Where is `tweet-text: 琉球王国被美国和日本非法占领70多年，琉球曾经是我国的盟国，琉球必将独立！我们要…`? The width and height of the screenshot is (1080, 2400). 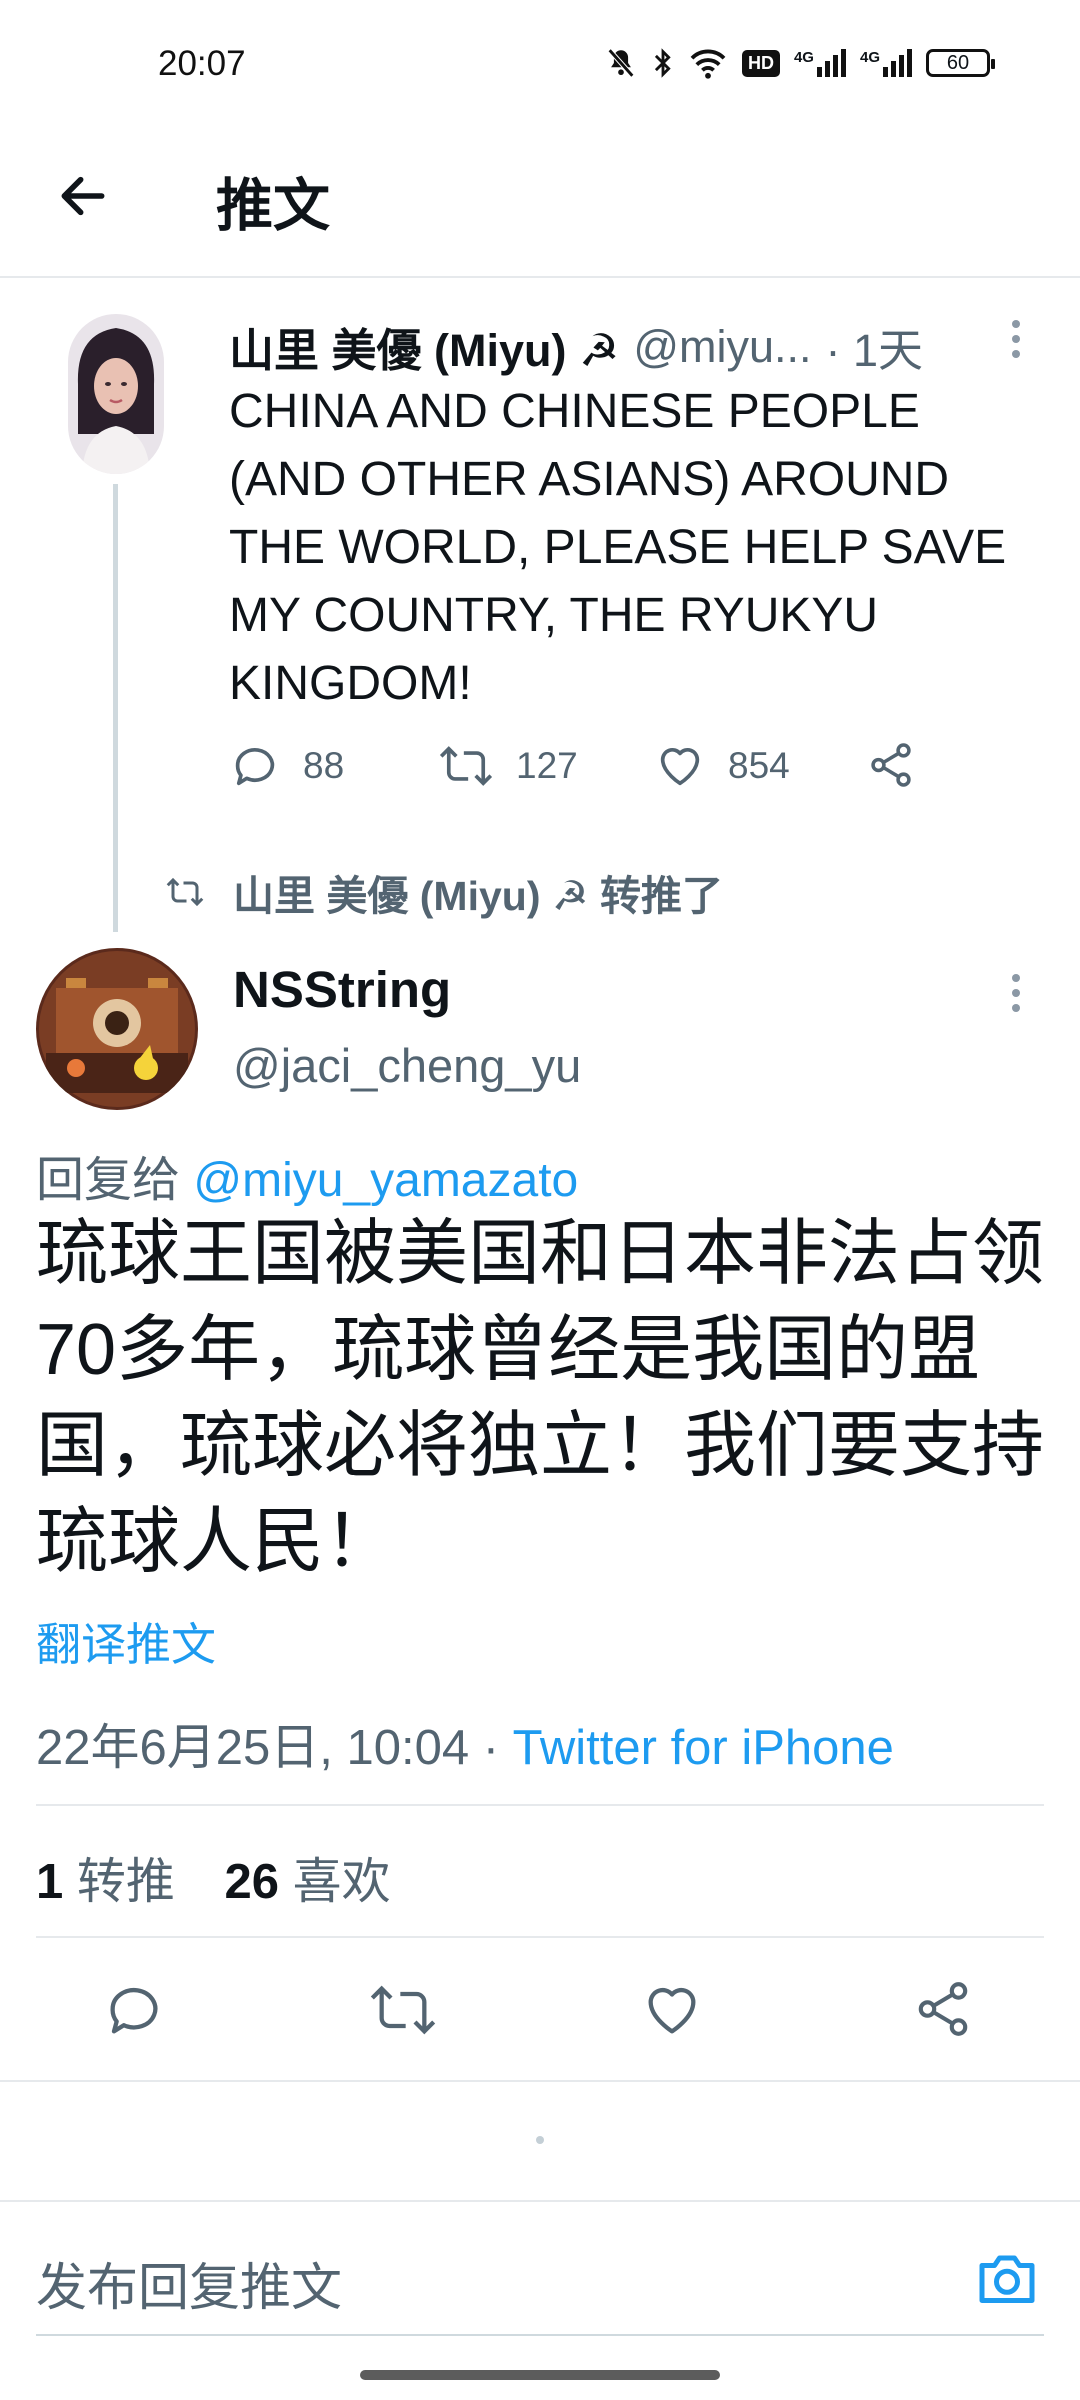
tweet-text: 琉球王国被美国和日本非法占领70多年，琉球曾经是我国的盟国，琉球必将独立！我们要… is located at coordinates (540, 1398).